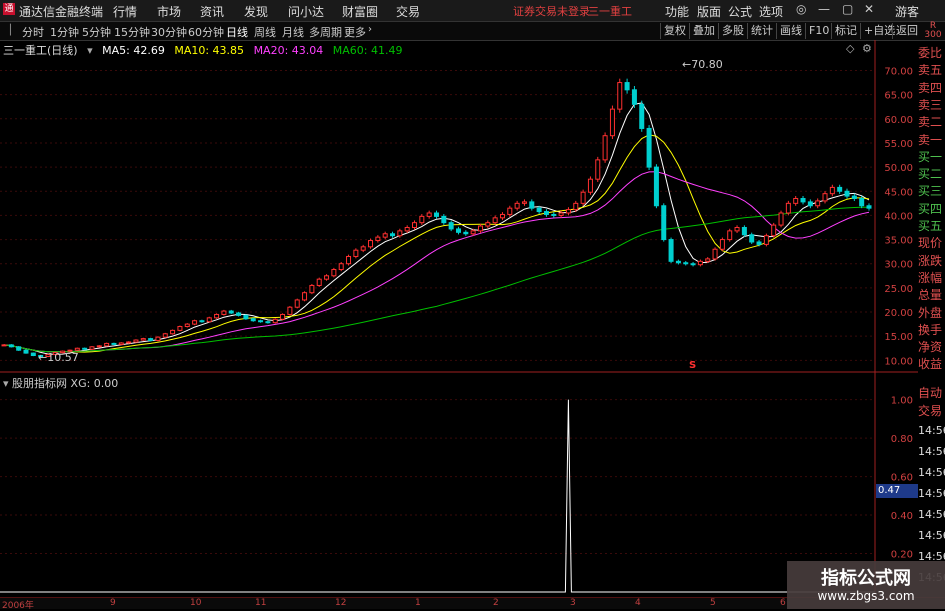 Image resolution: width=945 pixels, height=611 pixels. I want to click on xg-current-badge: 0.47, so click(897, 491).